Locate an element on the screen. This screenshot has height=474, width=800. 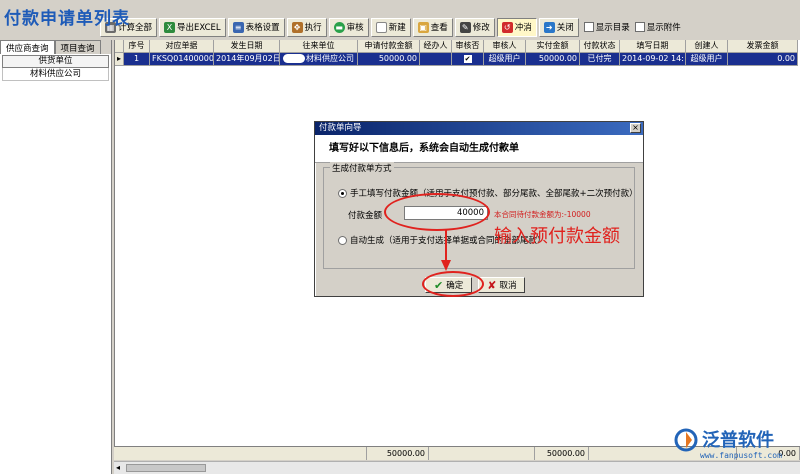
cell-seq: 1 is located at coordinates (137, 59).